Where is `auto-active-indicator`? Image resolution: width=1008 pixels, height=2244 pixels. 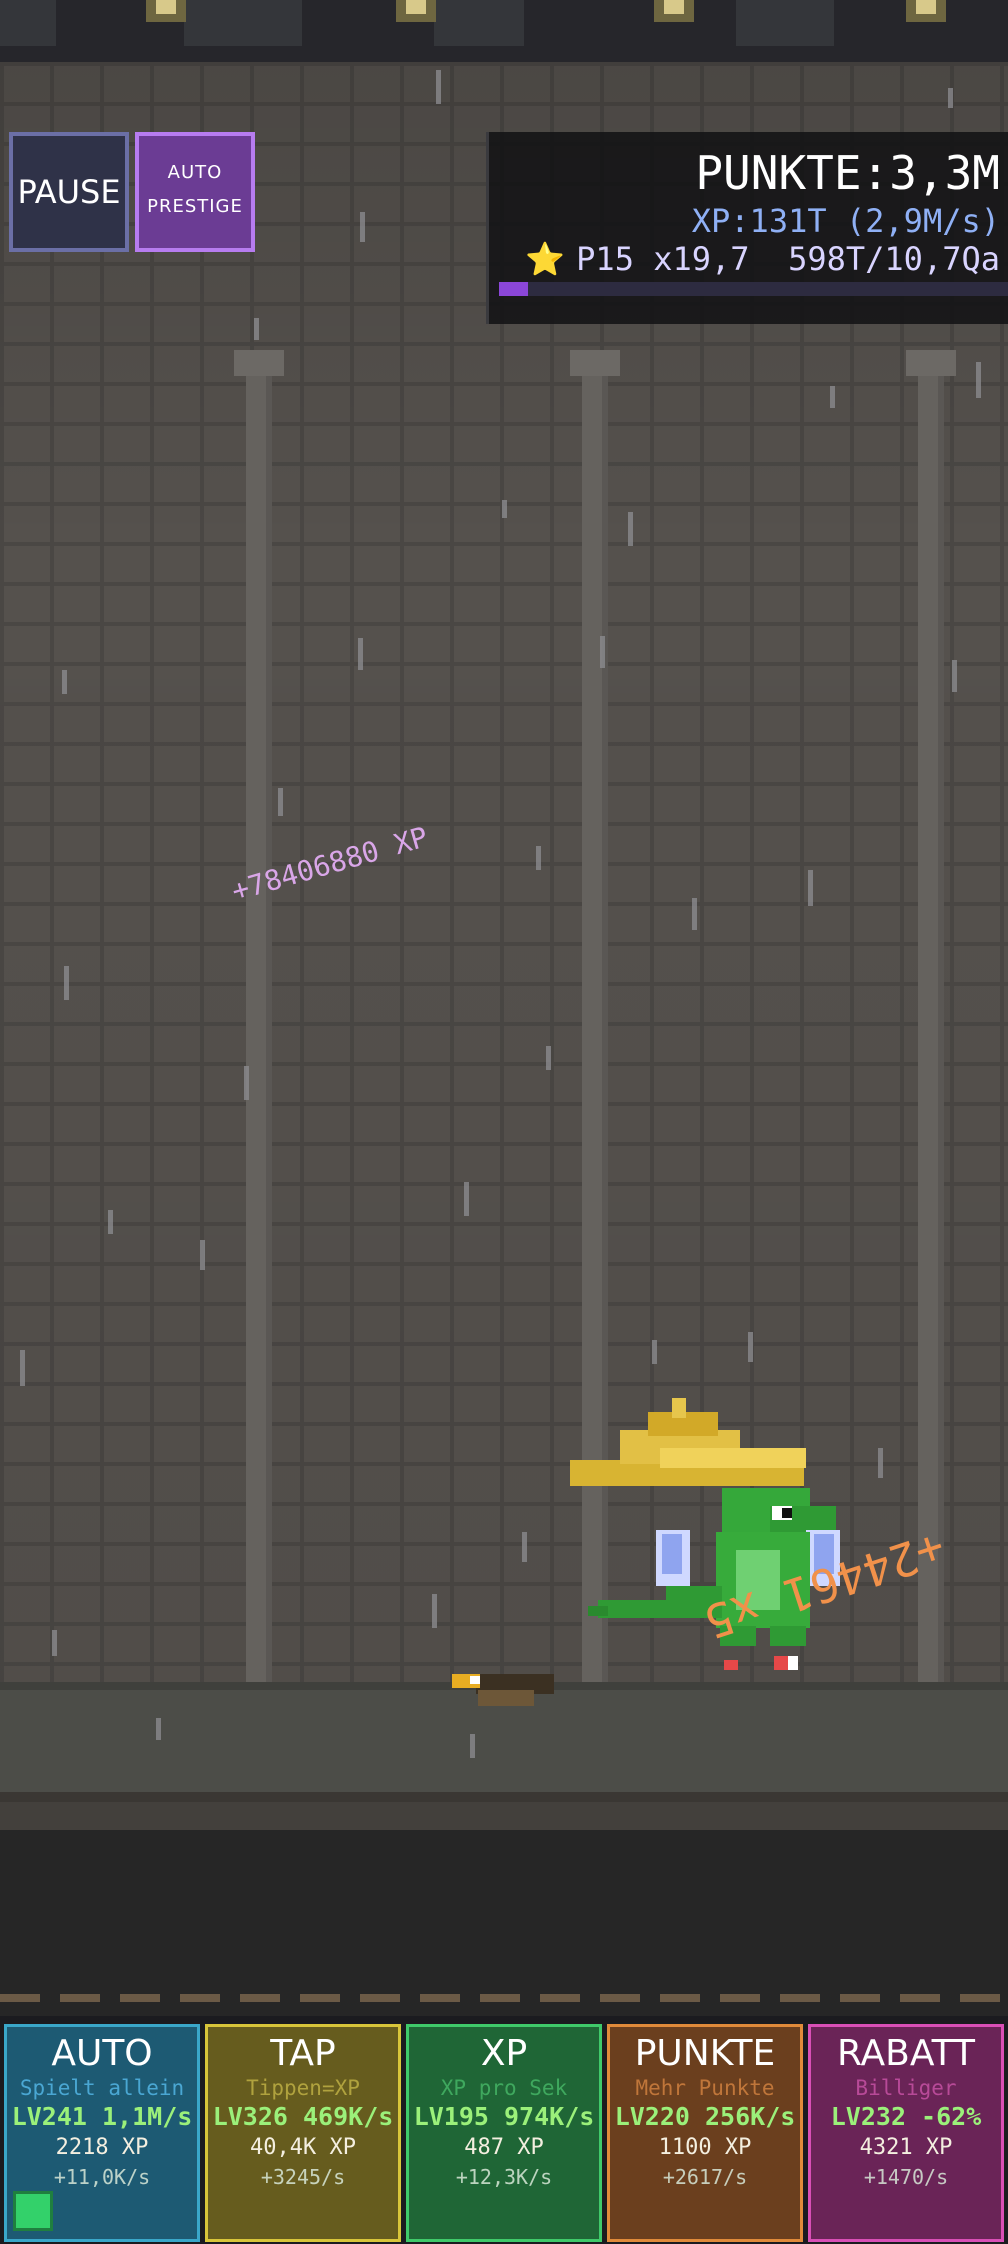 auto-active-indicator is located at coordinates (33, 2211).